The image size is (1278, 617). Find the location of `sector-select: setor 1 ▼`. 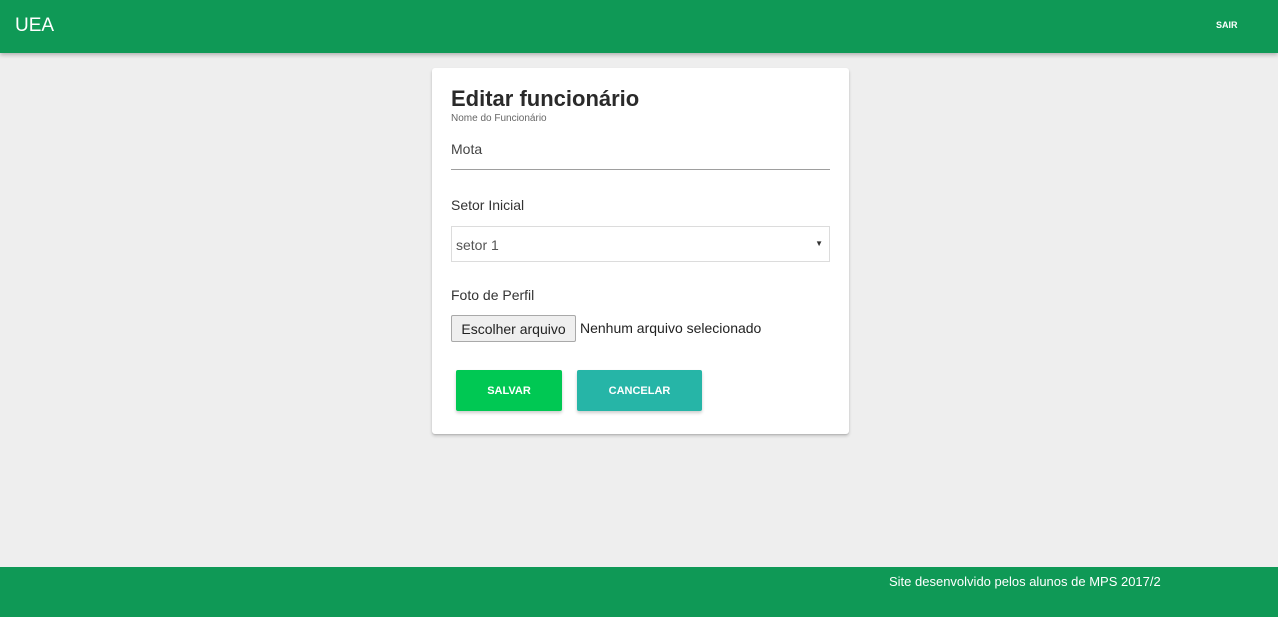

sector-select: setor 1 ▼ is located at coordinates (640, 244).